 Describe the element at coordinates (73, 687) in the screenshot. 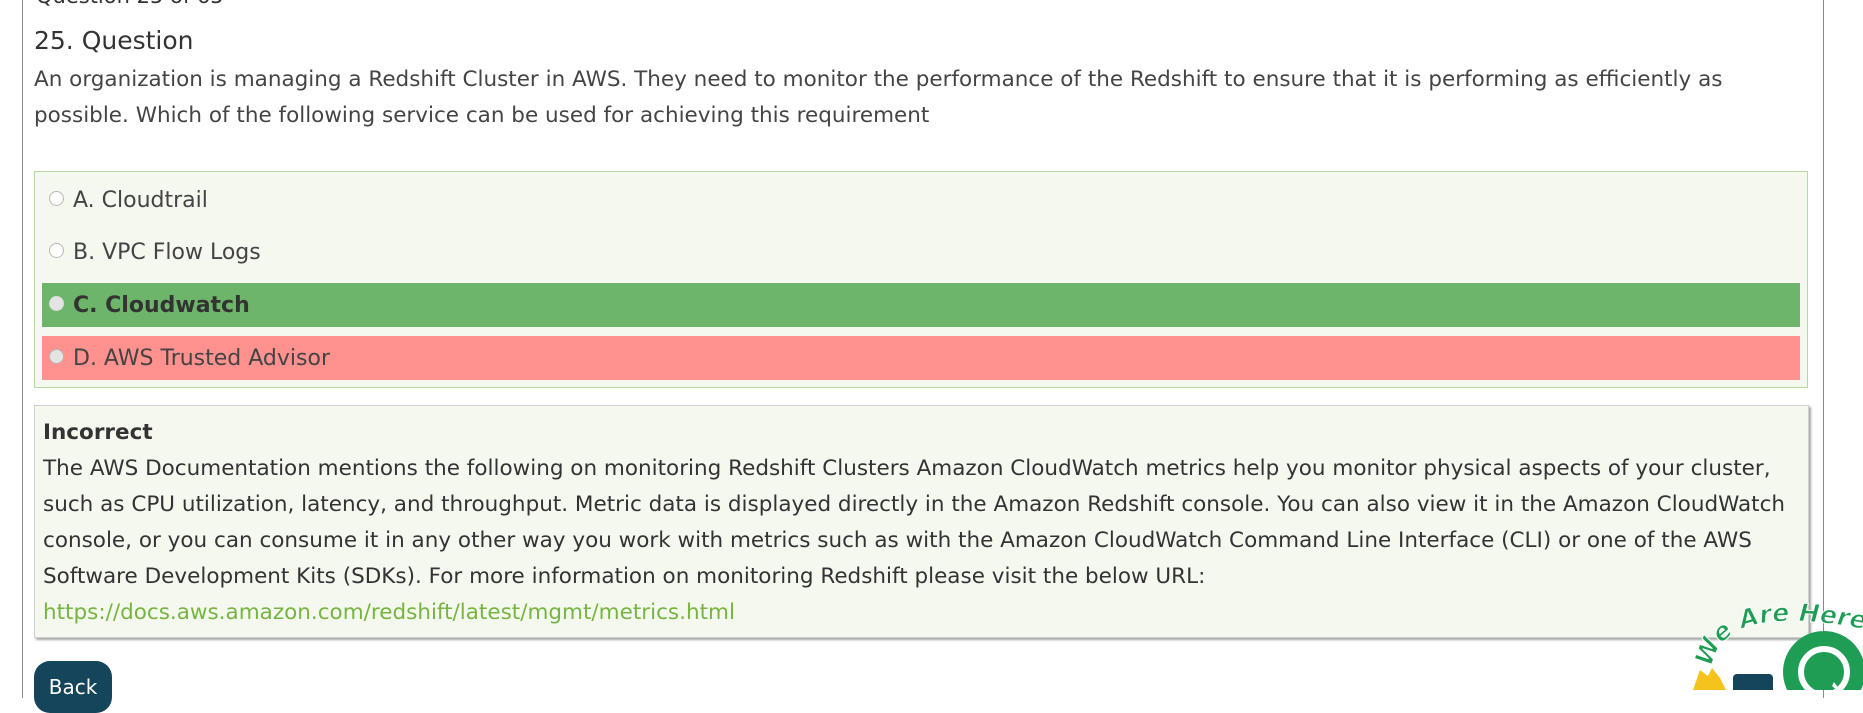

I see `back-button: Back` at that location.